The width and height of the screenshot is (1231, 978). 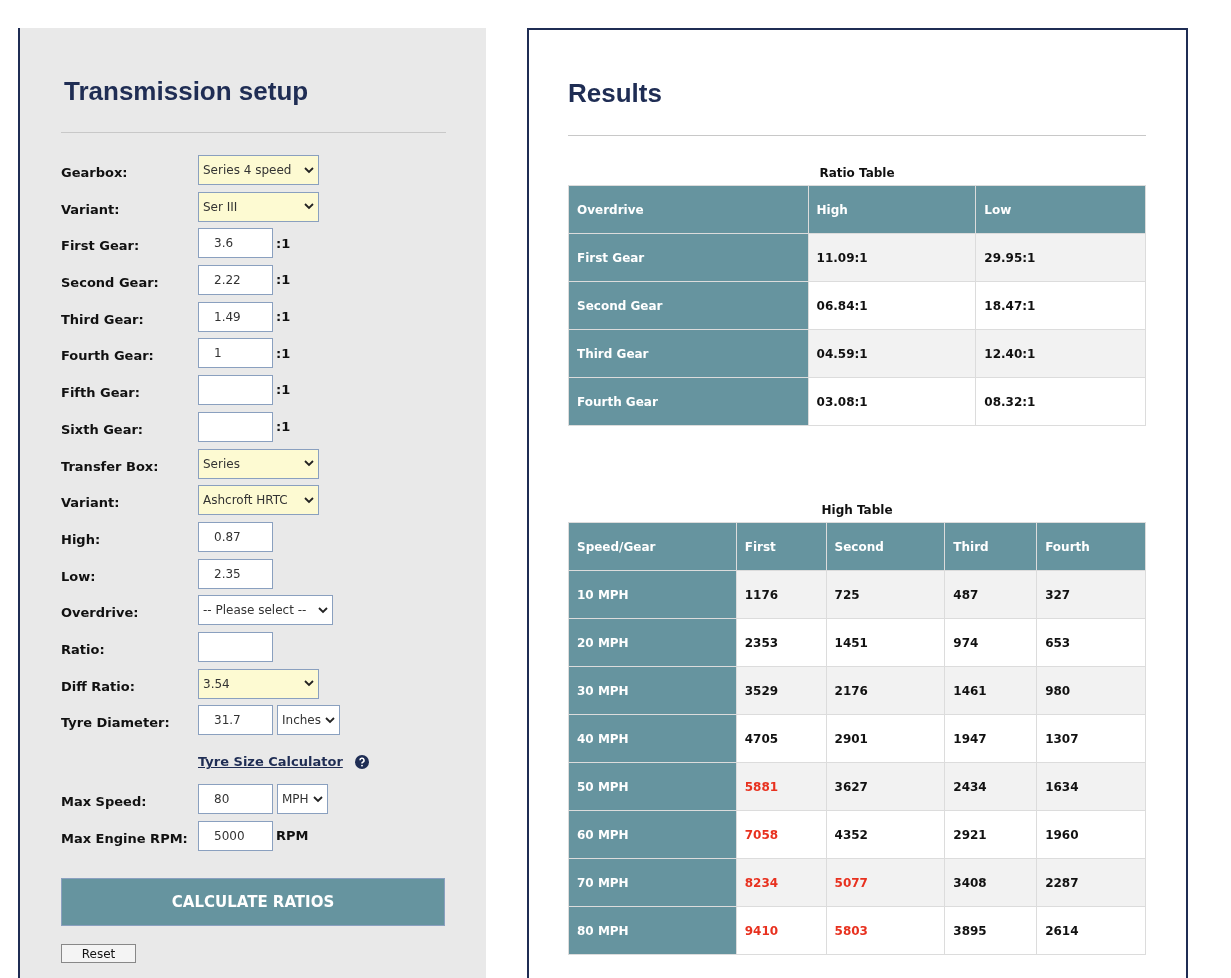 What do you see at coordinates (235, 536) in the screenshot?
I see `input-field: 0.87` at bounding box center [235, 536].